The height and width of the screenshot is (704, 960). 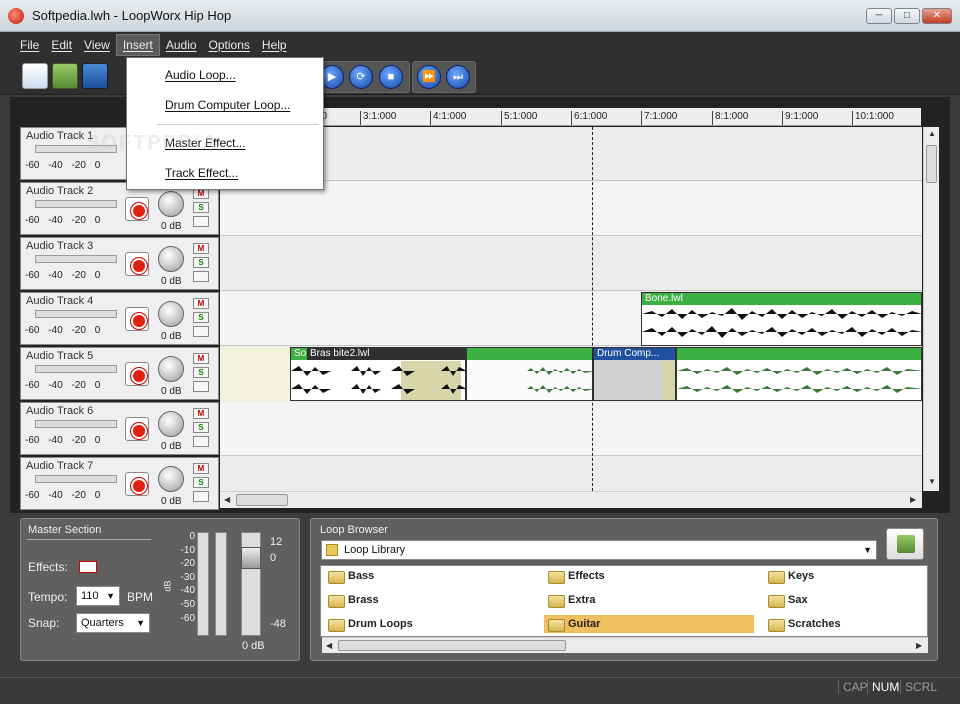 I want to click on folder-extra: Extra, so click(x=649, y=600).